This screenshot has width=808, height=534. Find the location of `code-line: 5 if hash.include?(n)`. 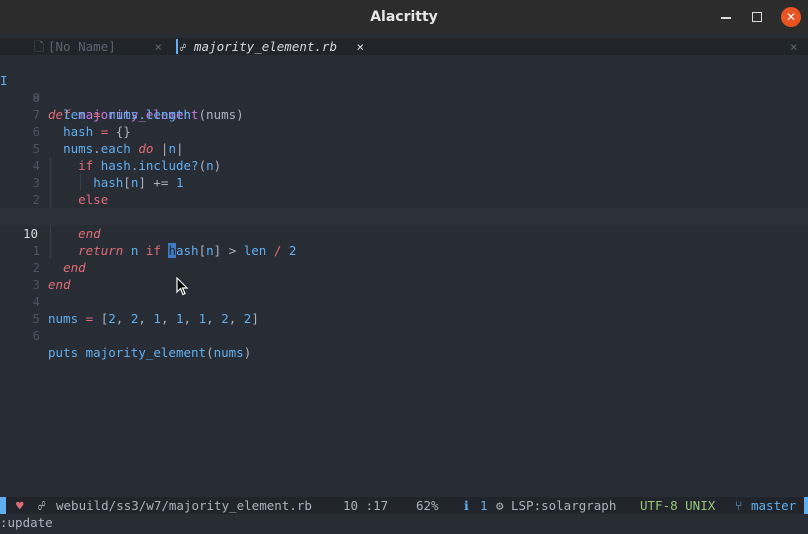

code-line: 5 if hash.include?(n) is located at coordinates (404, 148).